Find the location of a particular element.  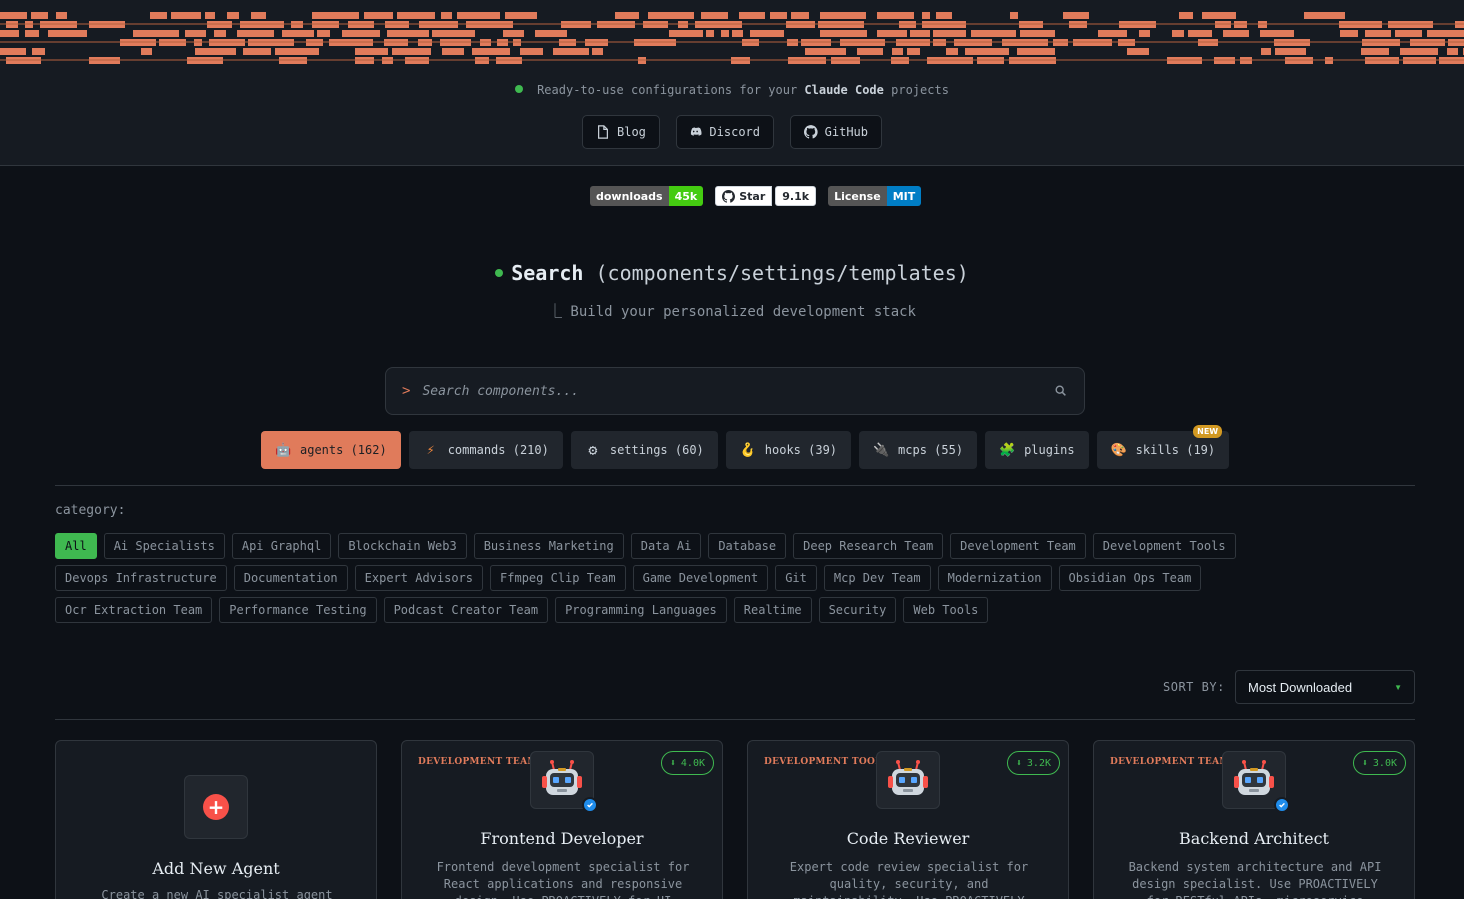

download-count: 4.0K is located at coordinates (692, 763).